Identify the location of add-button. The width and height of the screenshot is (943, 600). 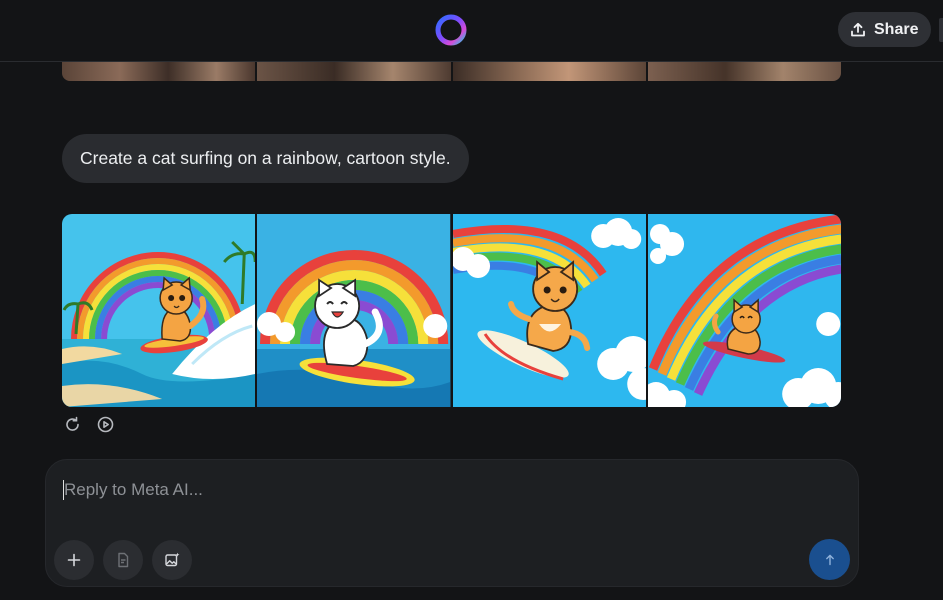
(74, 560).